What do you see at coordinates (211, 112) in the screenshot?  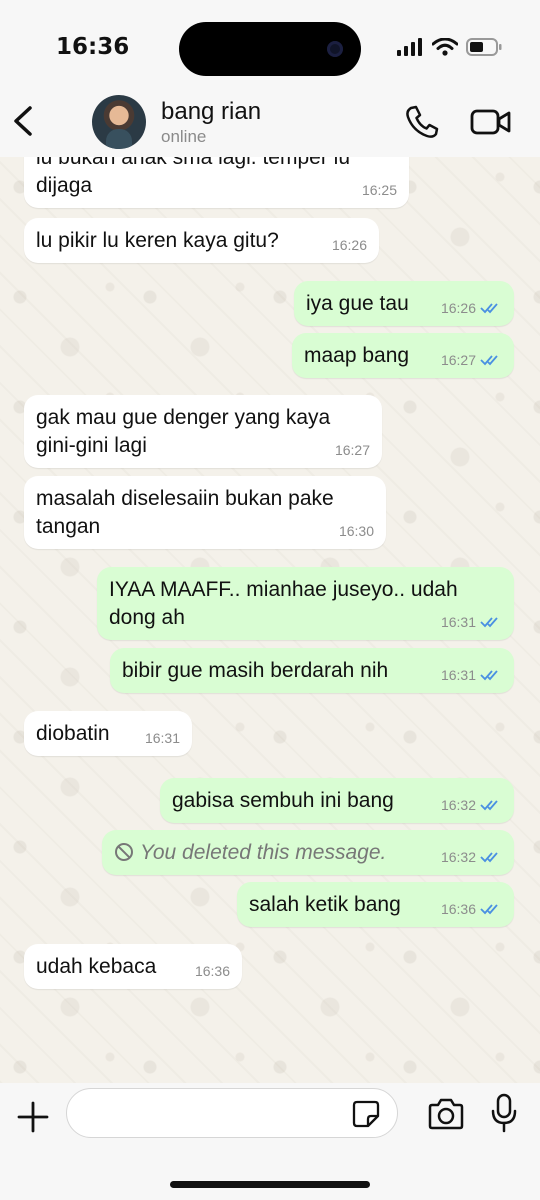 I see `contact-name: bang rian` at bounding box center [211, 112].